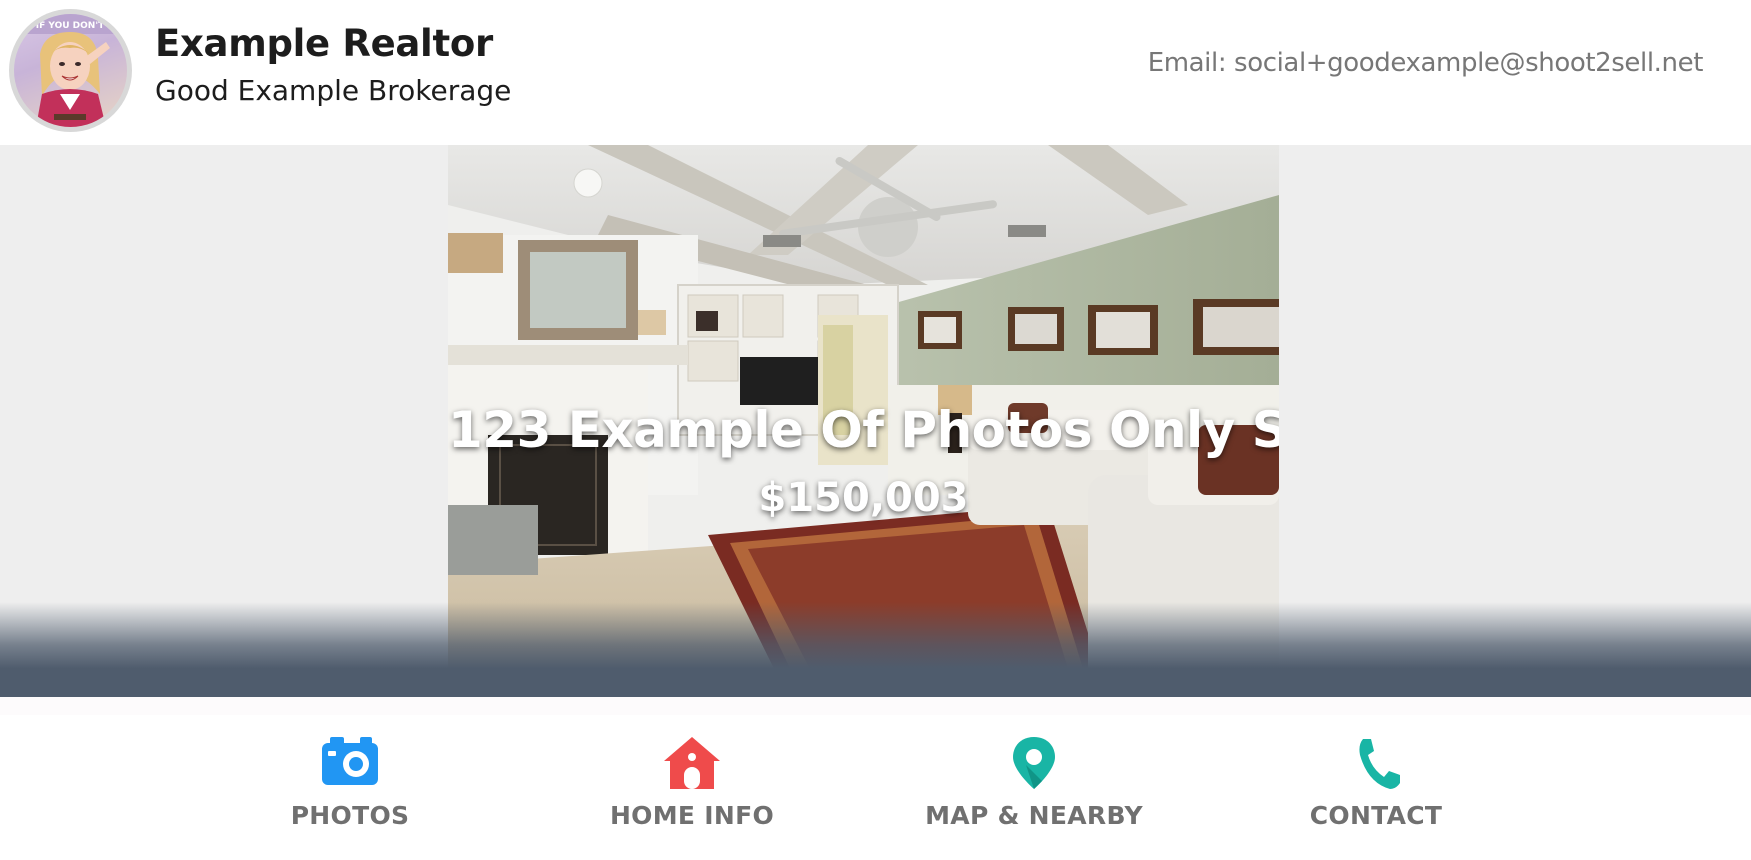 This screenshot has height=860, width=1751. I want to click on hero-bottom-fade, so click(875, 649).